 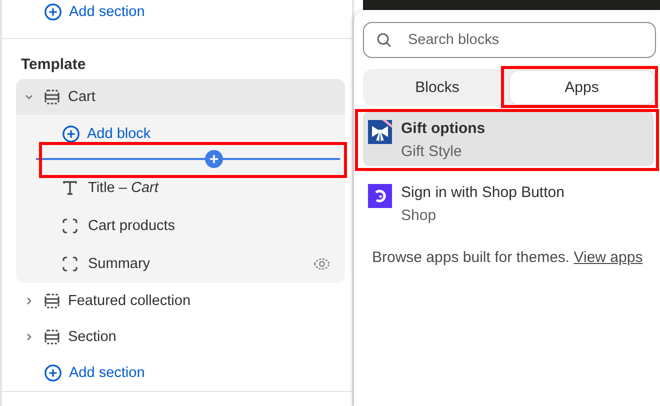 I want to click on section-row: Featured collection, so click(x=180, y=301).